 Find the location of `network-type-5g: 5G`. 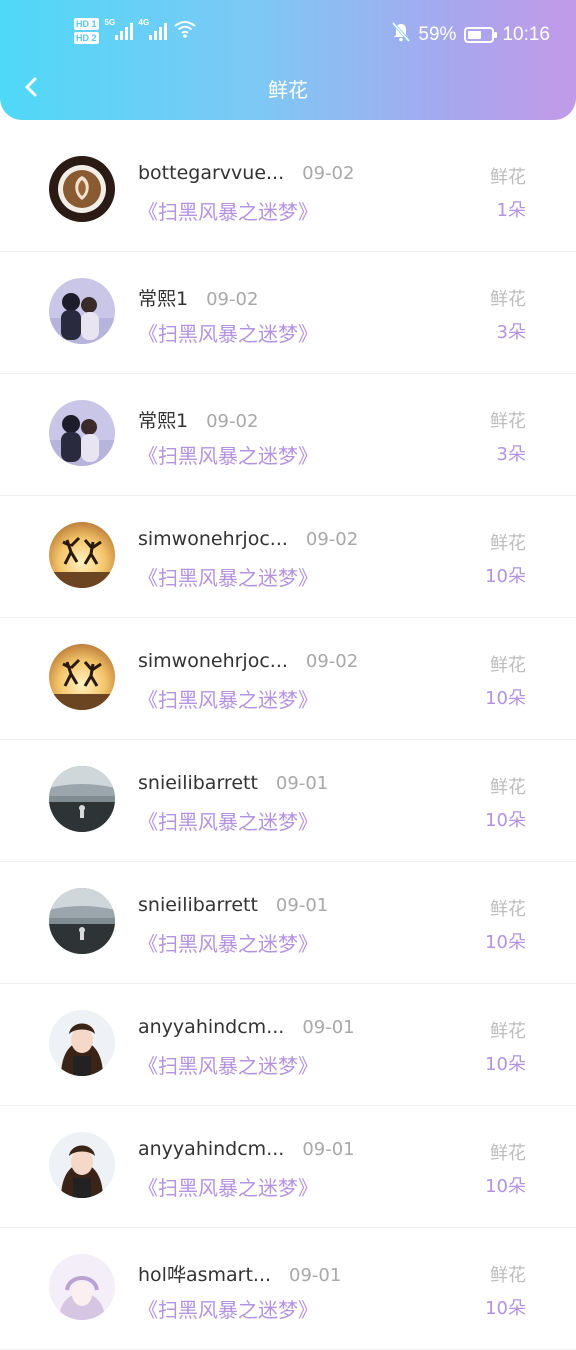

network-type-5g: 5G is located at coordinates (110, 22).